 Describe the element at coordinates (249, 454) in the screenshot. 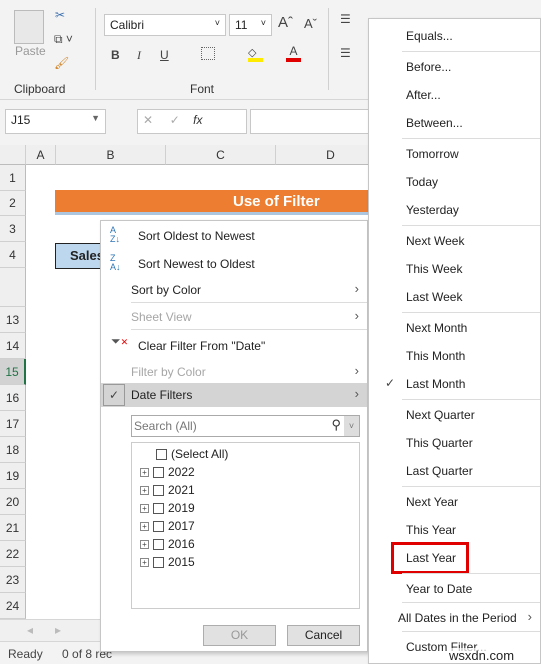

I see `list-item: (Select All)` at that location.